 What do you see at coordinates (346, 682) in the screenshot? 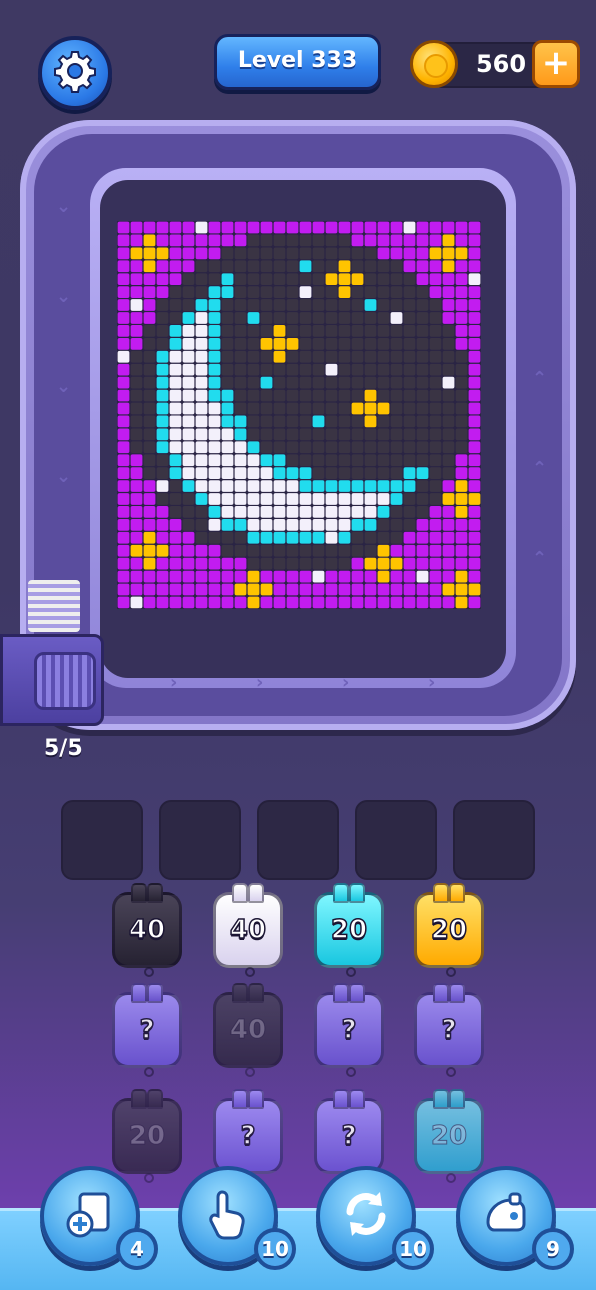
I see `track-arrow-icon: ›` at bounding box center [346, 682].